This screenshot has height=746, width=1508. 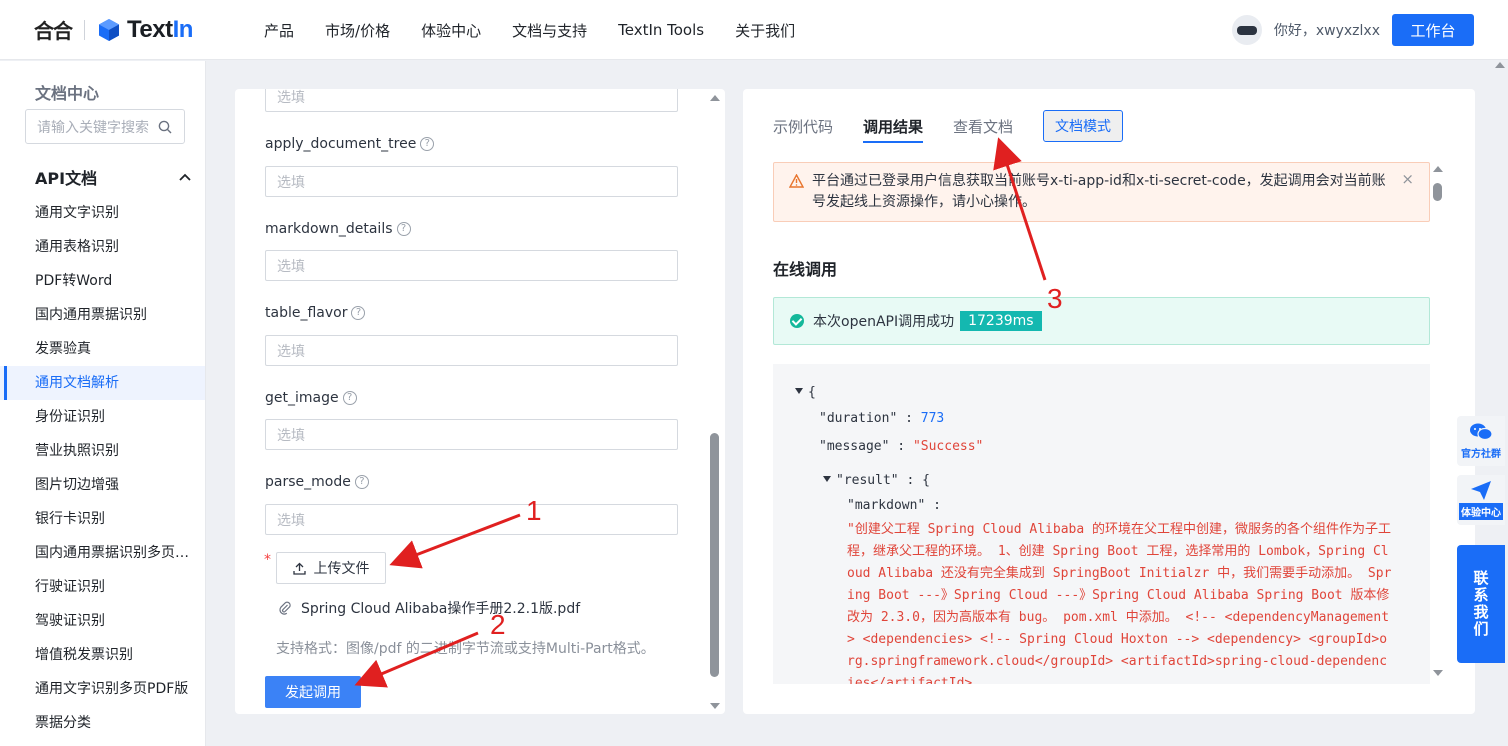 What do you see at coordinates (948, 128) in the screenshot?
I see `result-tabs: 示例代码 调用结果 查看文档 文档模式` at bounding box center [948, 128].